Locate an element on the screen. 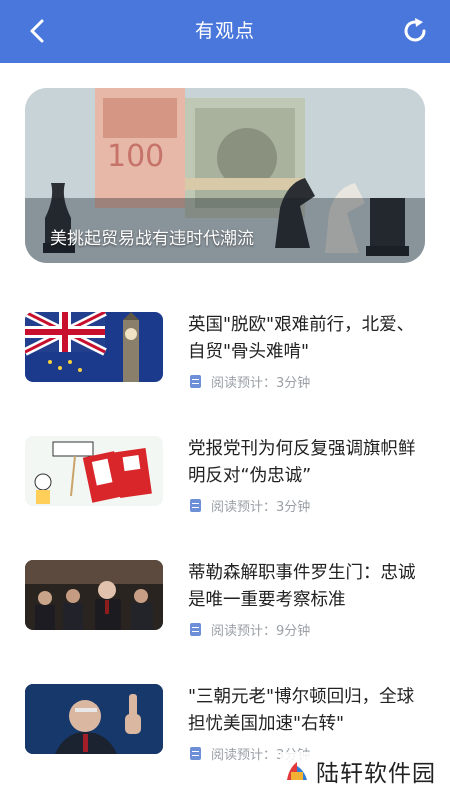 The height and width of the screenshot is (800, 450). article-headline: 蒂勒森解职事件罗生门：忠诚是唯一重要考察标准 is located at coordinates (302, 586).